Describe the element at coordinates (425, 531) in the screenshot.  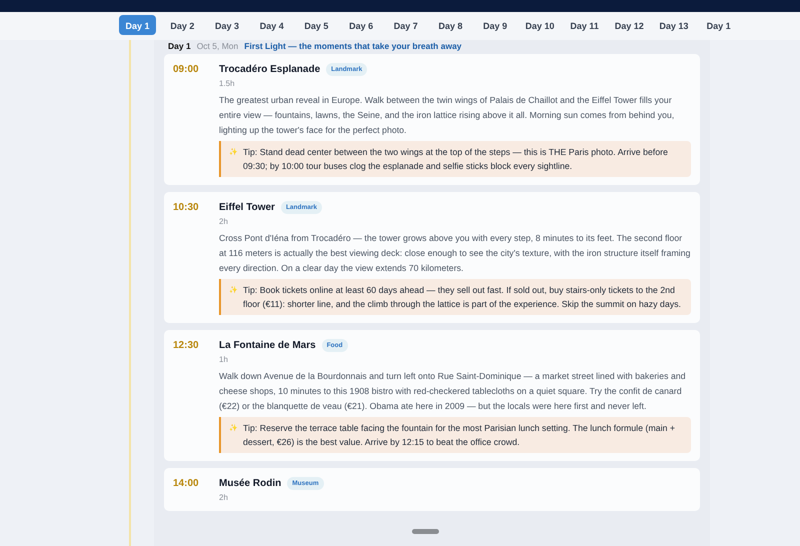
I see `scroll-handle` at that location.